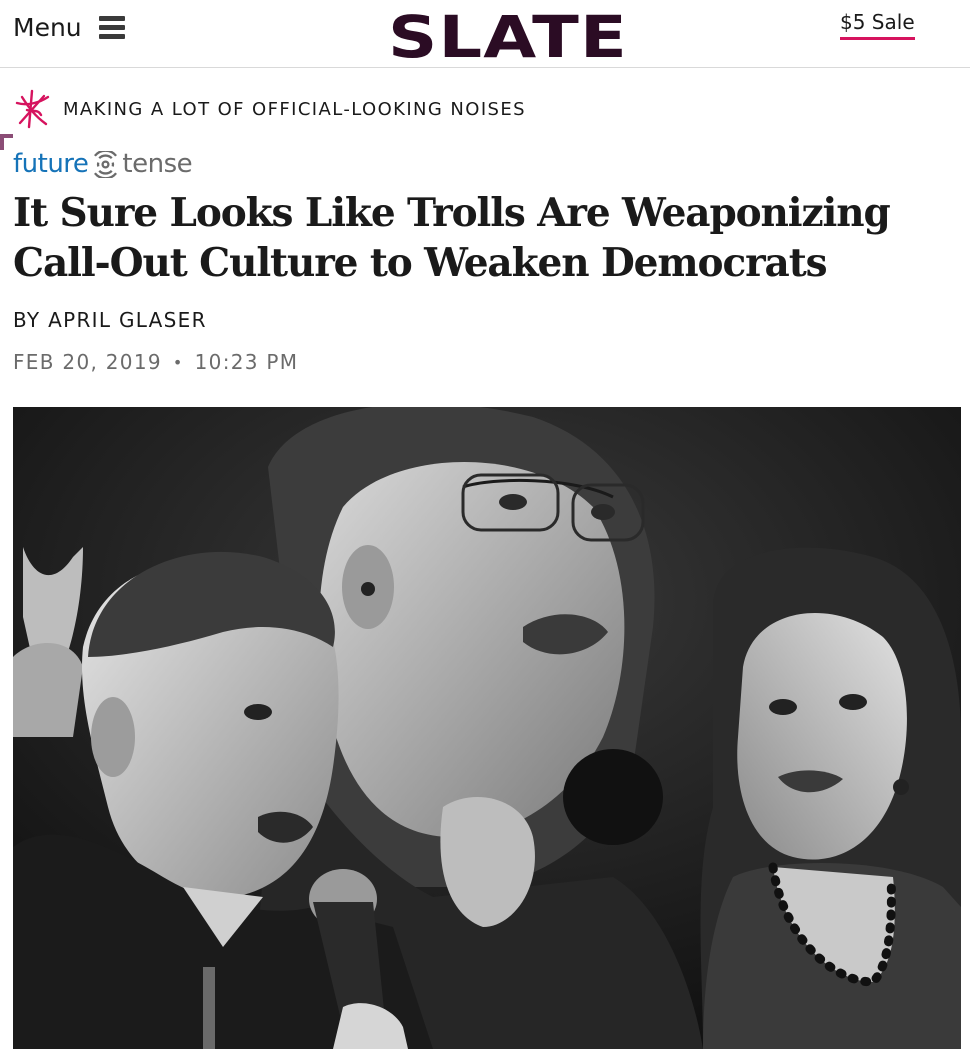 The width and height of the screenshot is (970, 1049). I want to click on microphone-center, so click(613, 797).